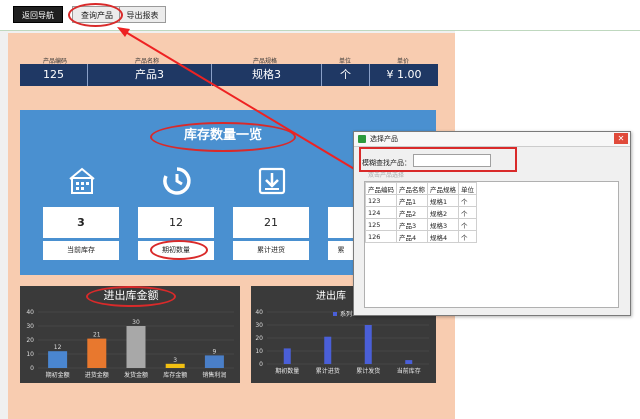 The width and height of the screenshot is (640, 419). What do you see at coordinates (412, 188) in the screenshot?
I see `column-header: 产品名称` at bounding box center [412, 188].